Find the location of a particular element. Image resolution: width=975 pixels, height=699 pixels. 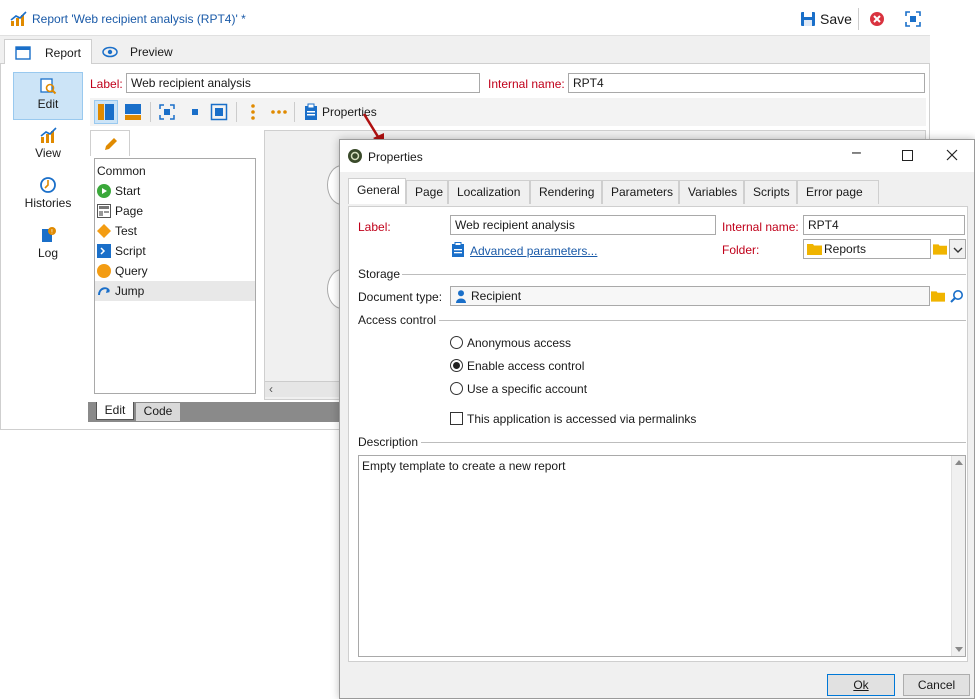

radio-specific-account is located at coordinates (456, 388).